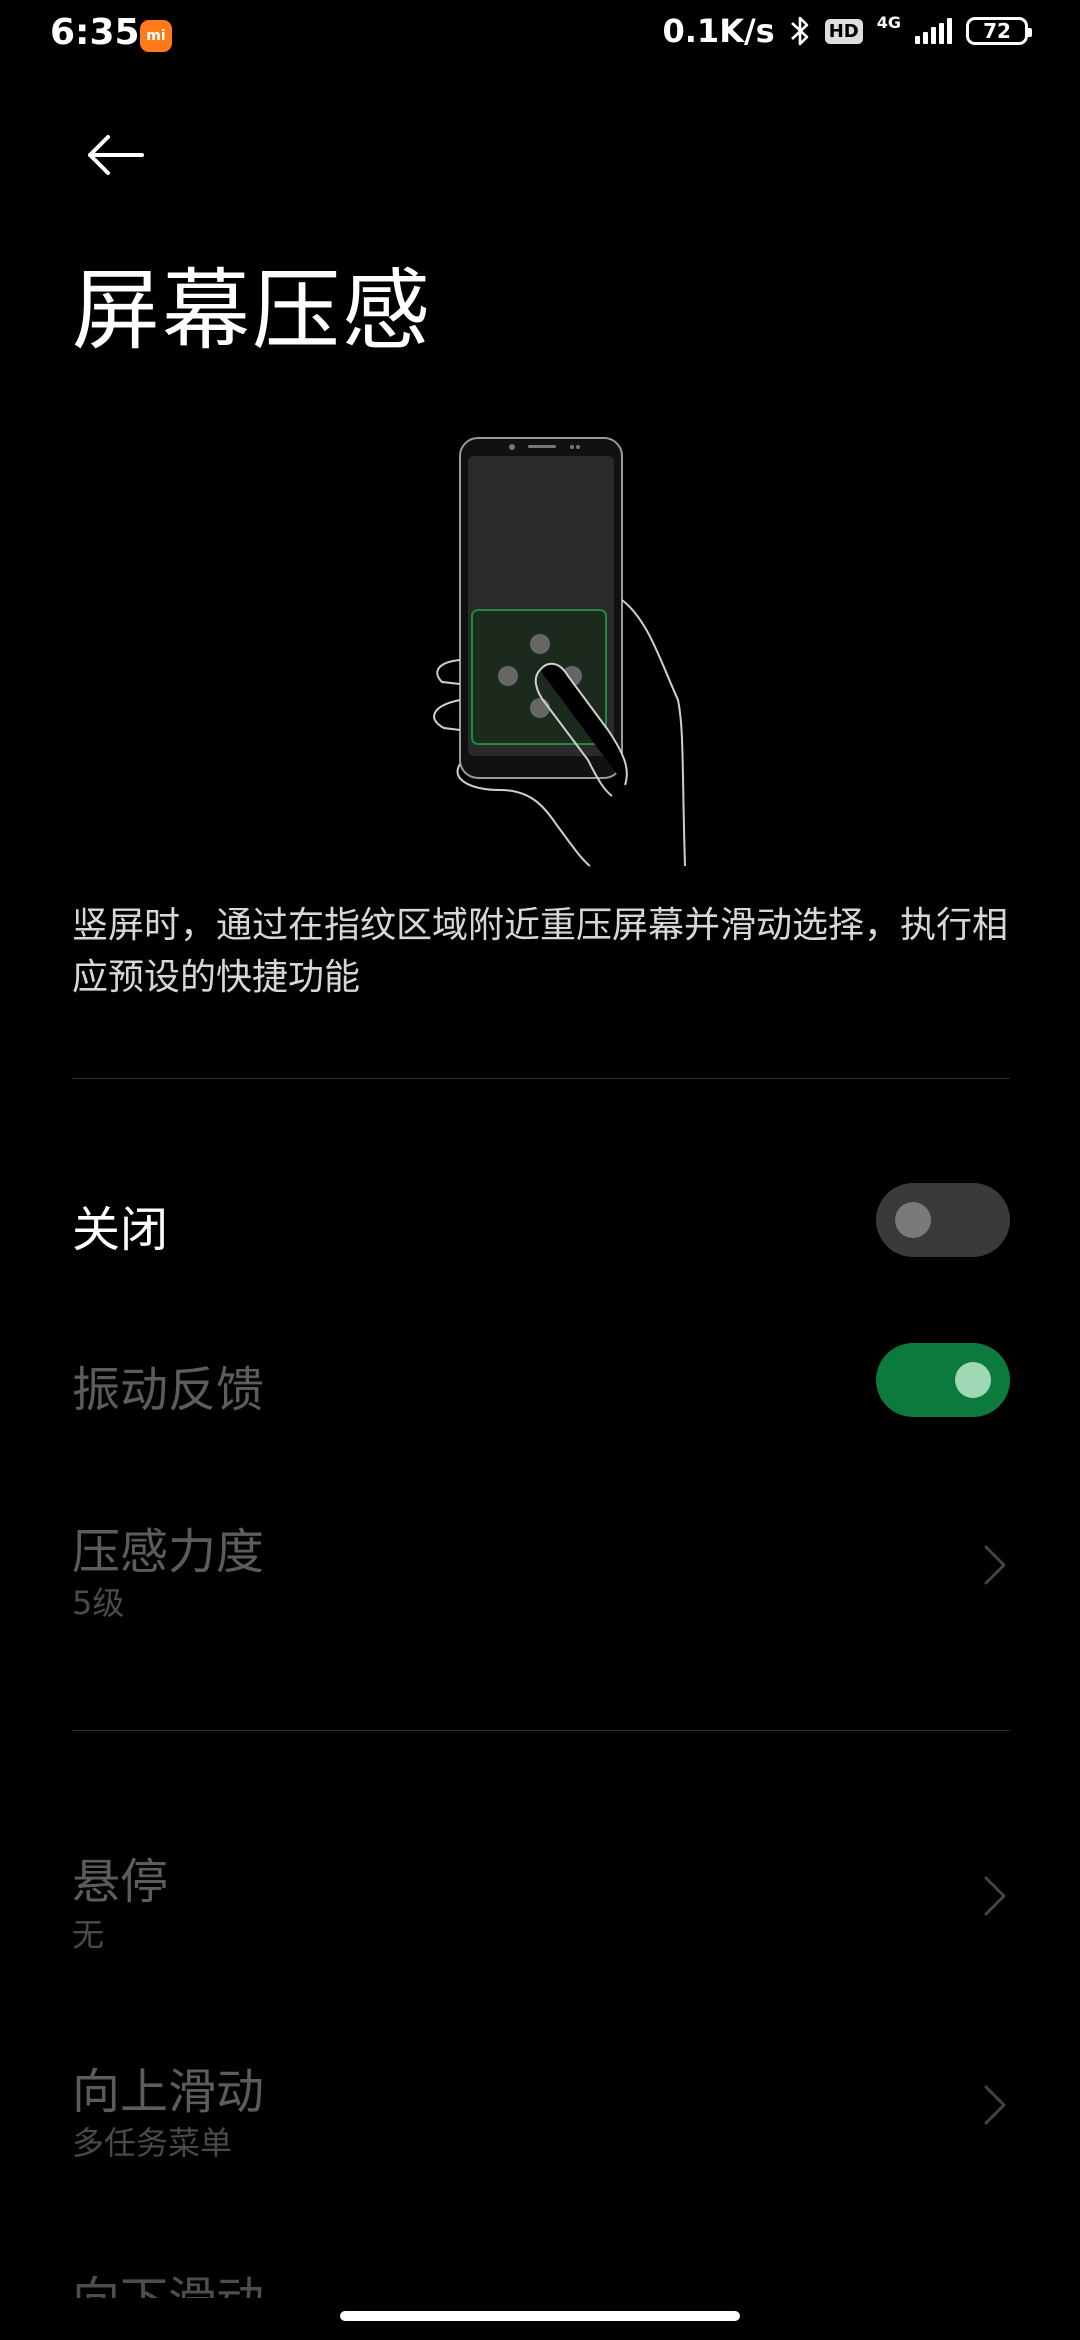  I want to click on hd-voice-icon: HD, so click(843, 31).